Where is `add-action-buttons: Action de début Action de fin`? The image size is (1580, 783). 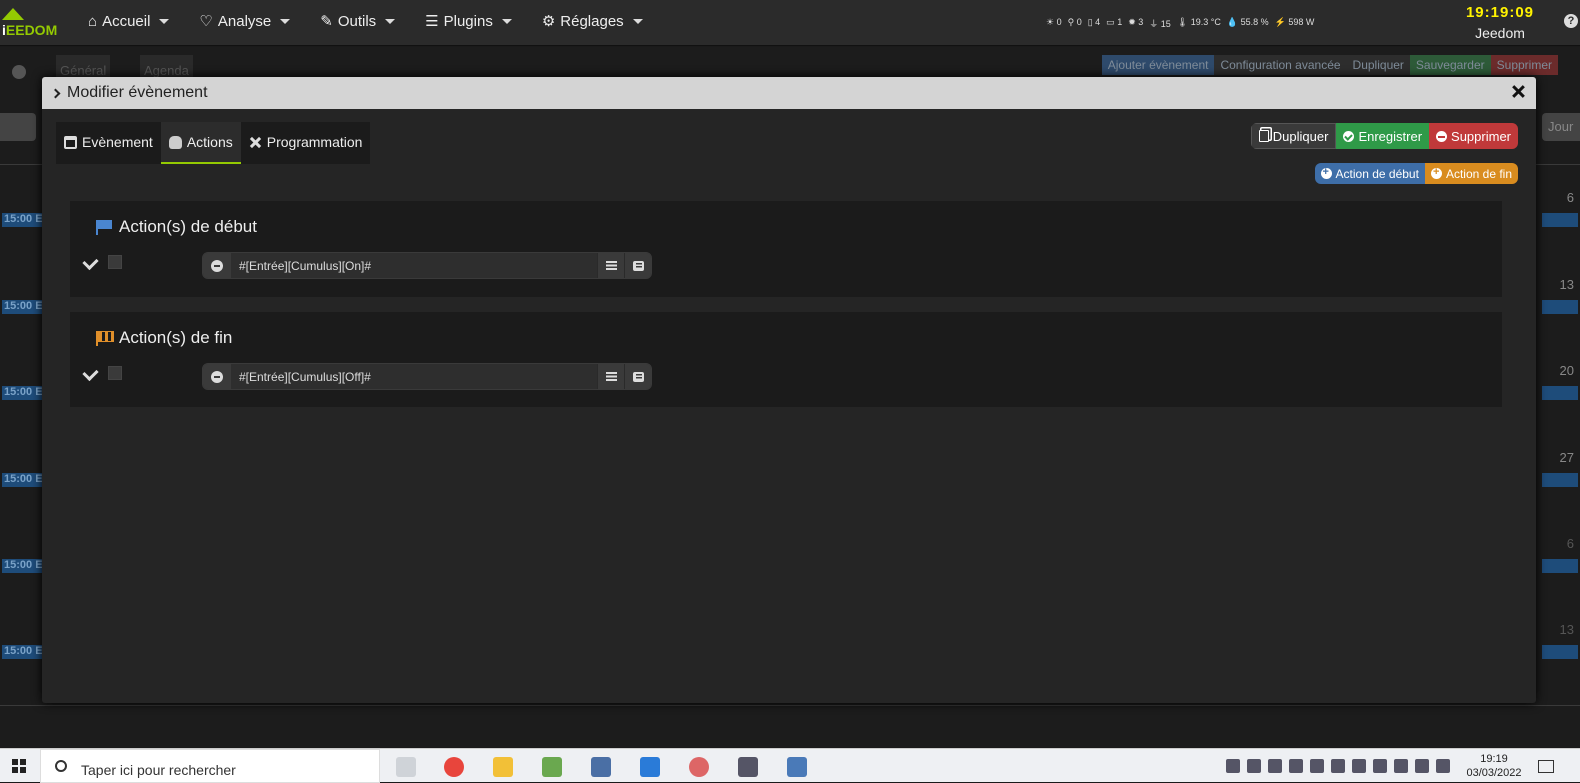
add-action-buttons: Action de début Action de fin is located at coordinates (1416, 173).